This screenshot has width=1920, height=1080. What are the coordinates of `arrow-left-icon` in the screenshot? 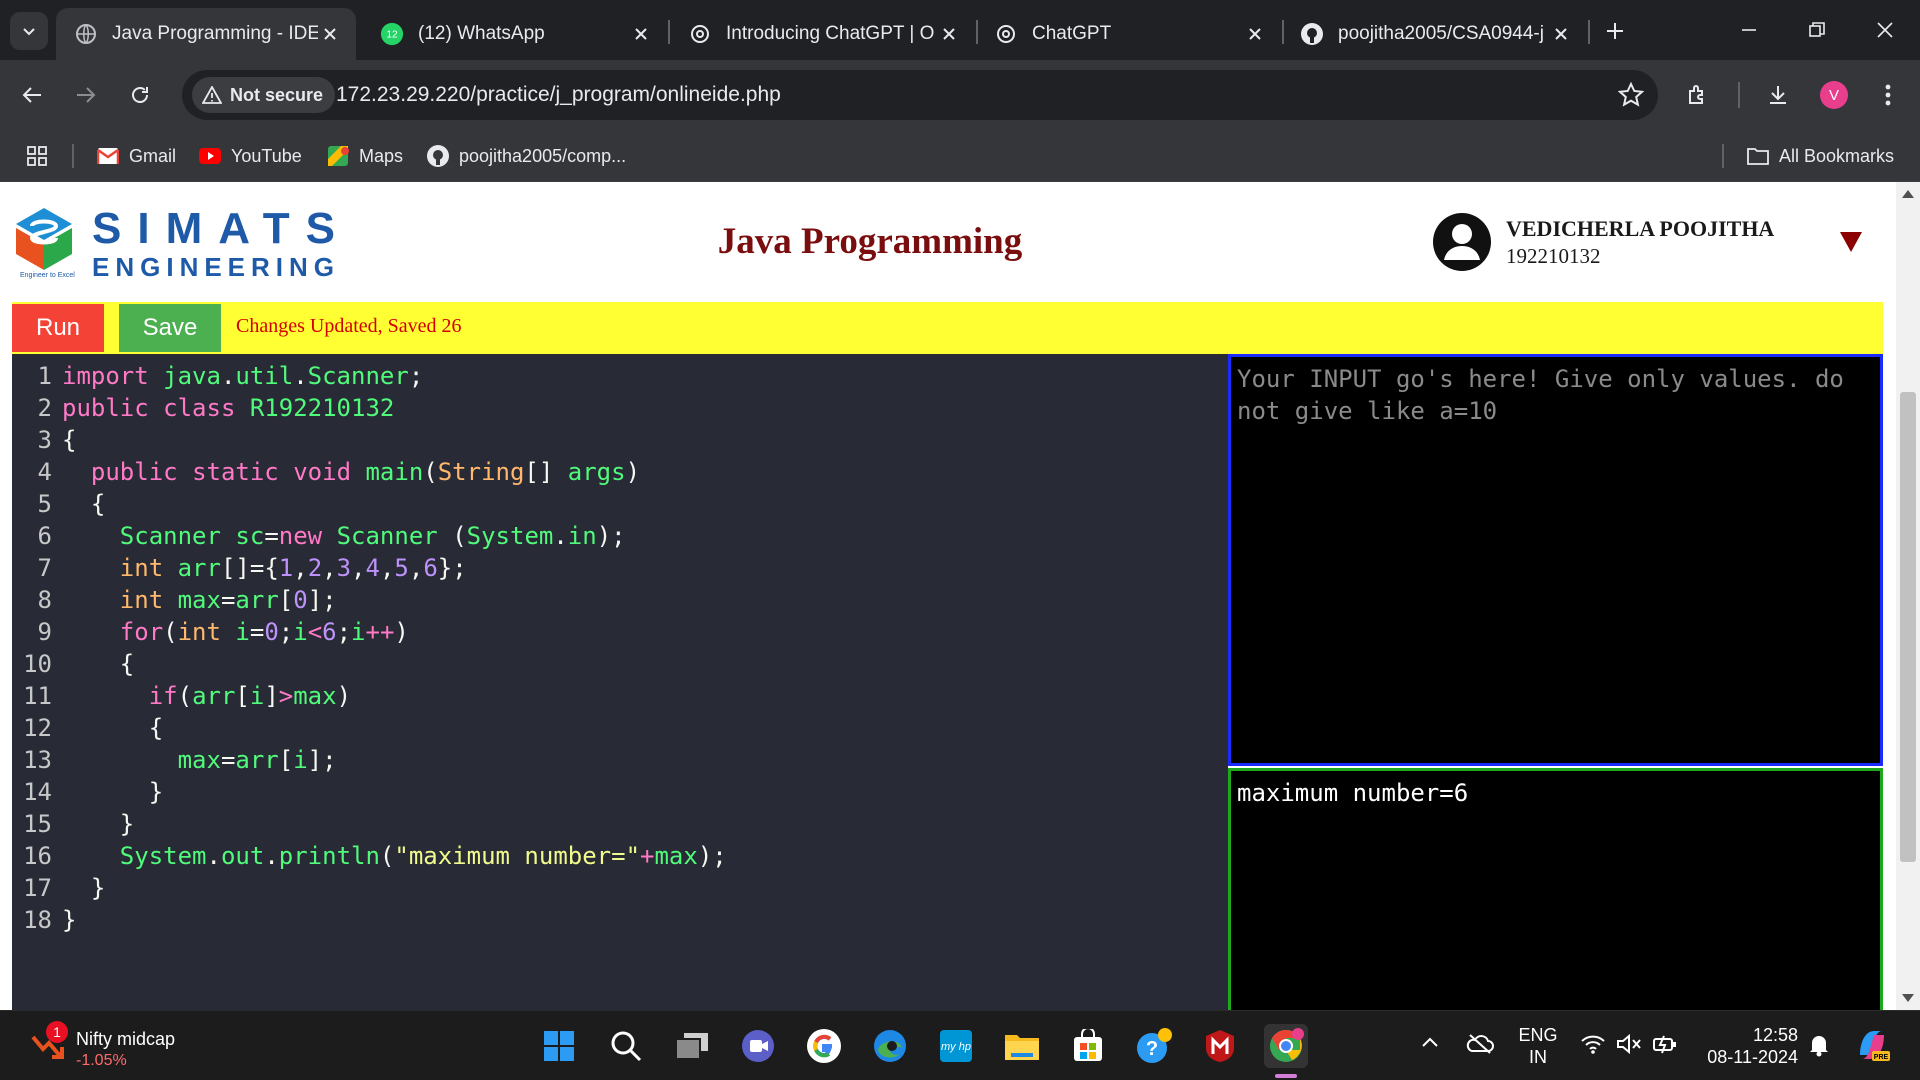 It's located at (31, 95).